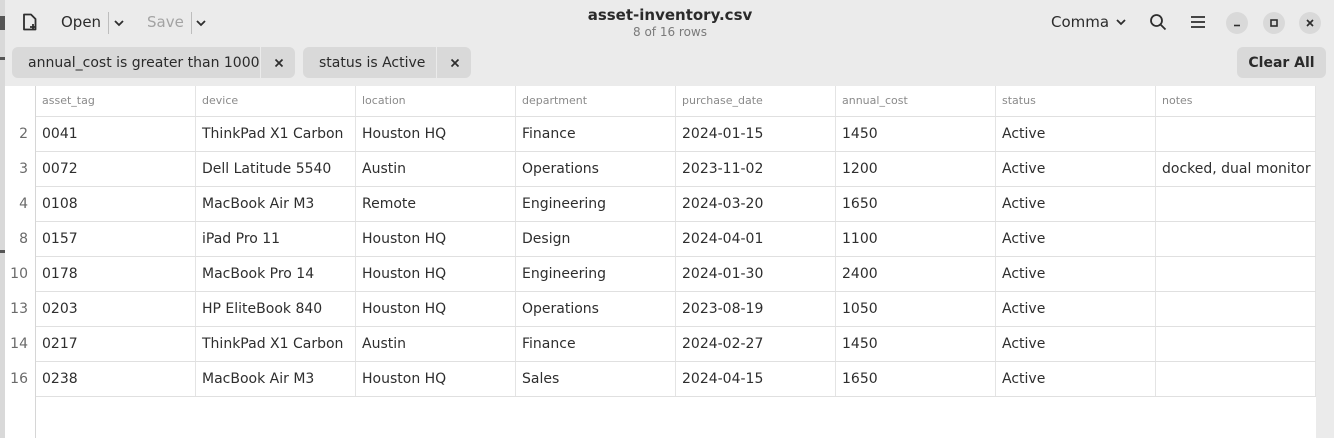 This screenshot has height=438, width=1334. What do you see at coordinates (1089, 22) in the screenshot?
I see `delimiter-dropdown: Comma` at bounding box center [1089, 22].